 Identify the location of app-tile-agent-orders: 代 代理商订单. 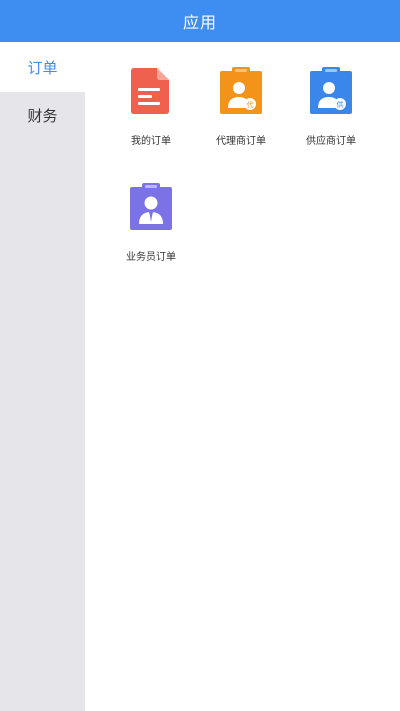
(241, 106).